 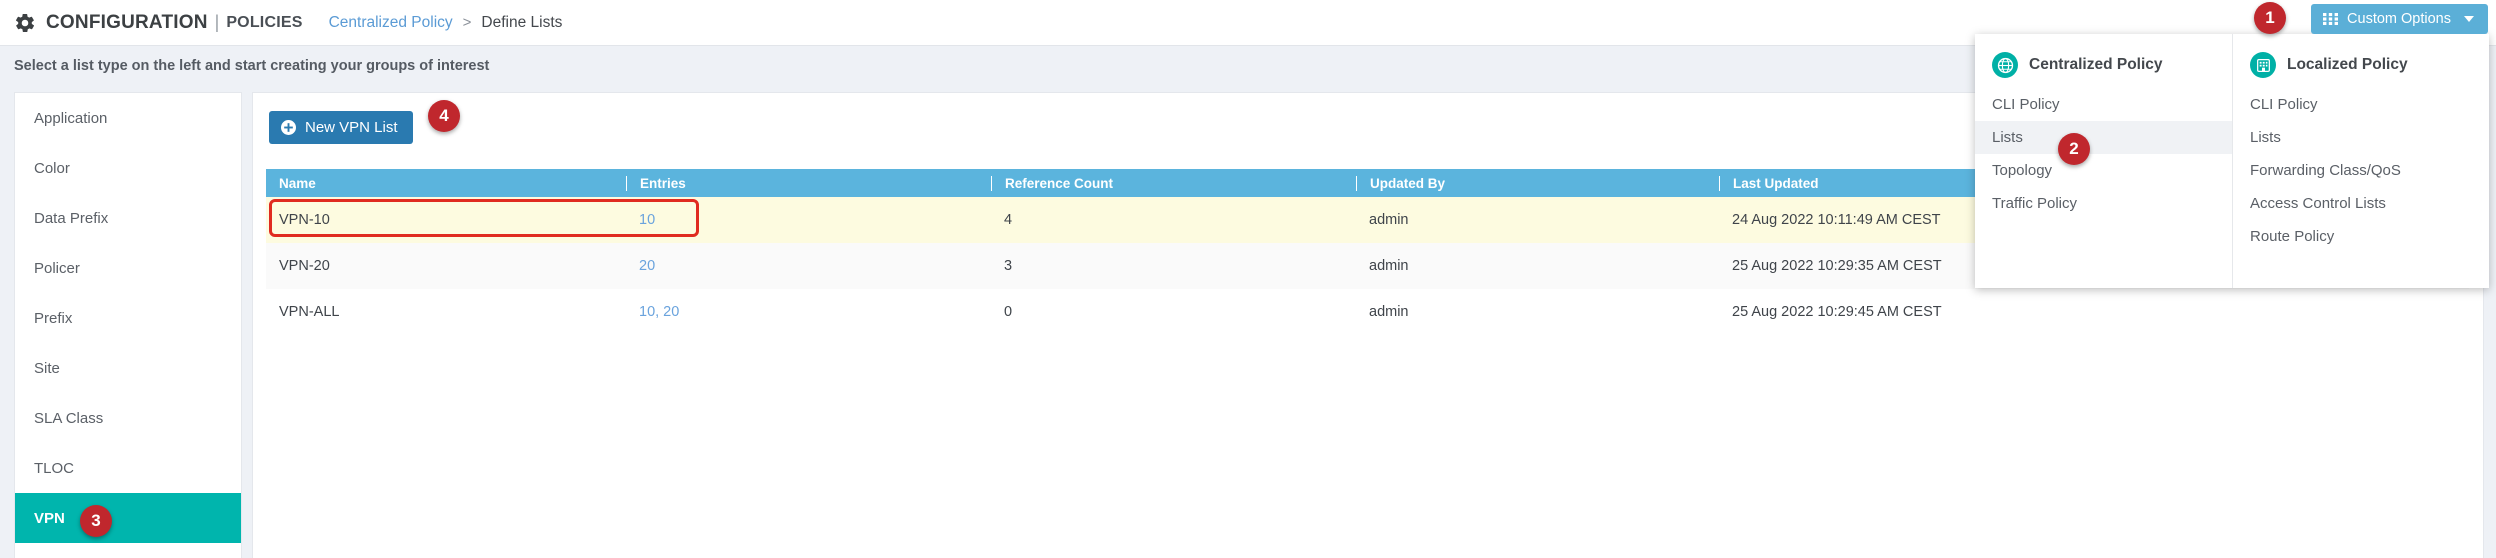 I want to click on cell-name: VPN-20, so click(x=304, y=266).